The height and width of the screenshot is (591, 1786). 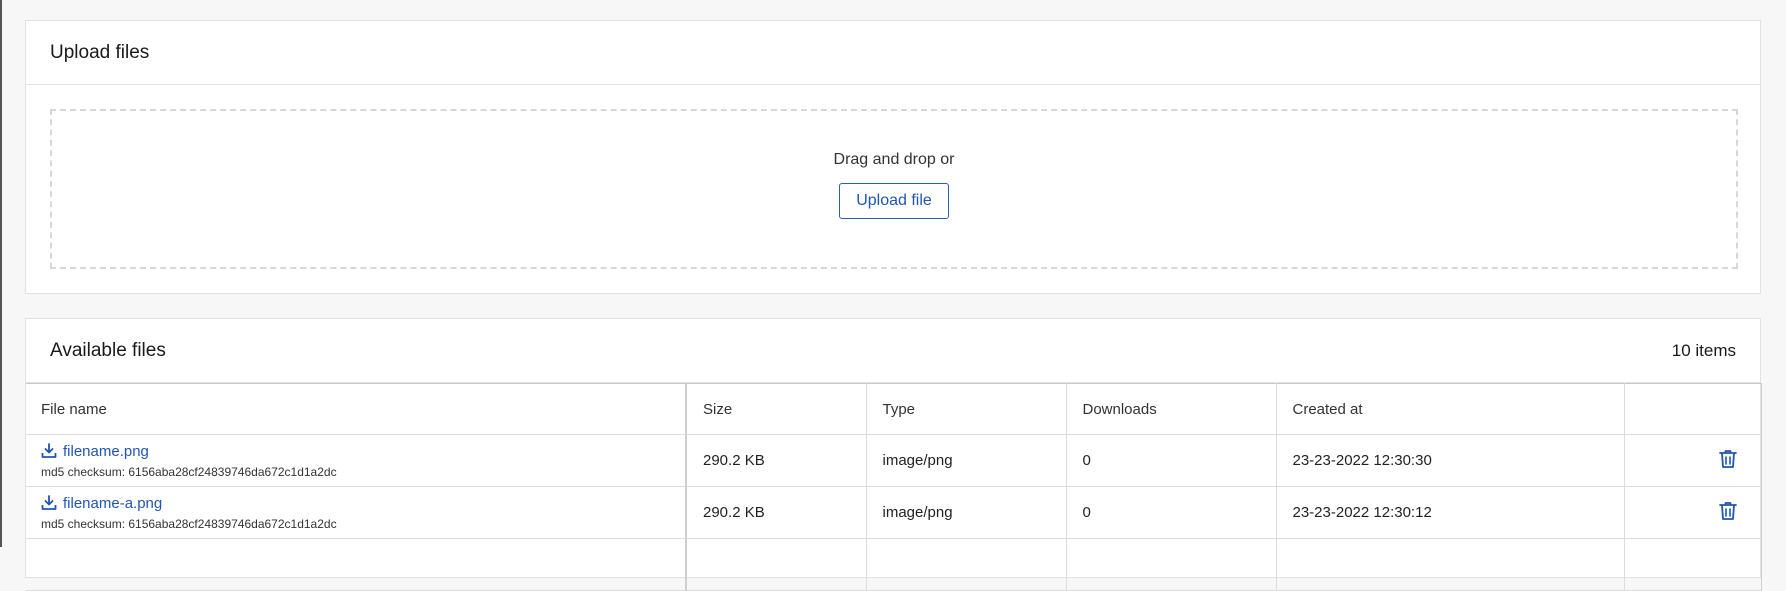 What do you see at coordinates (100, 52) in the screenshot?
I see `upload-card-title: Upload files` at bounding box center [100, 52].